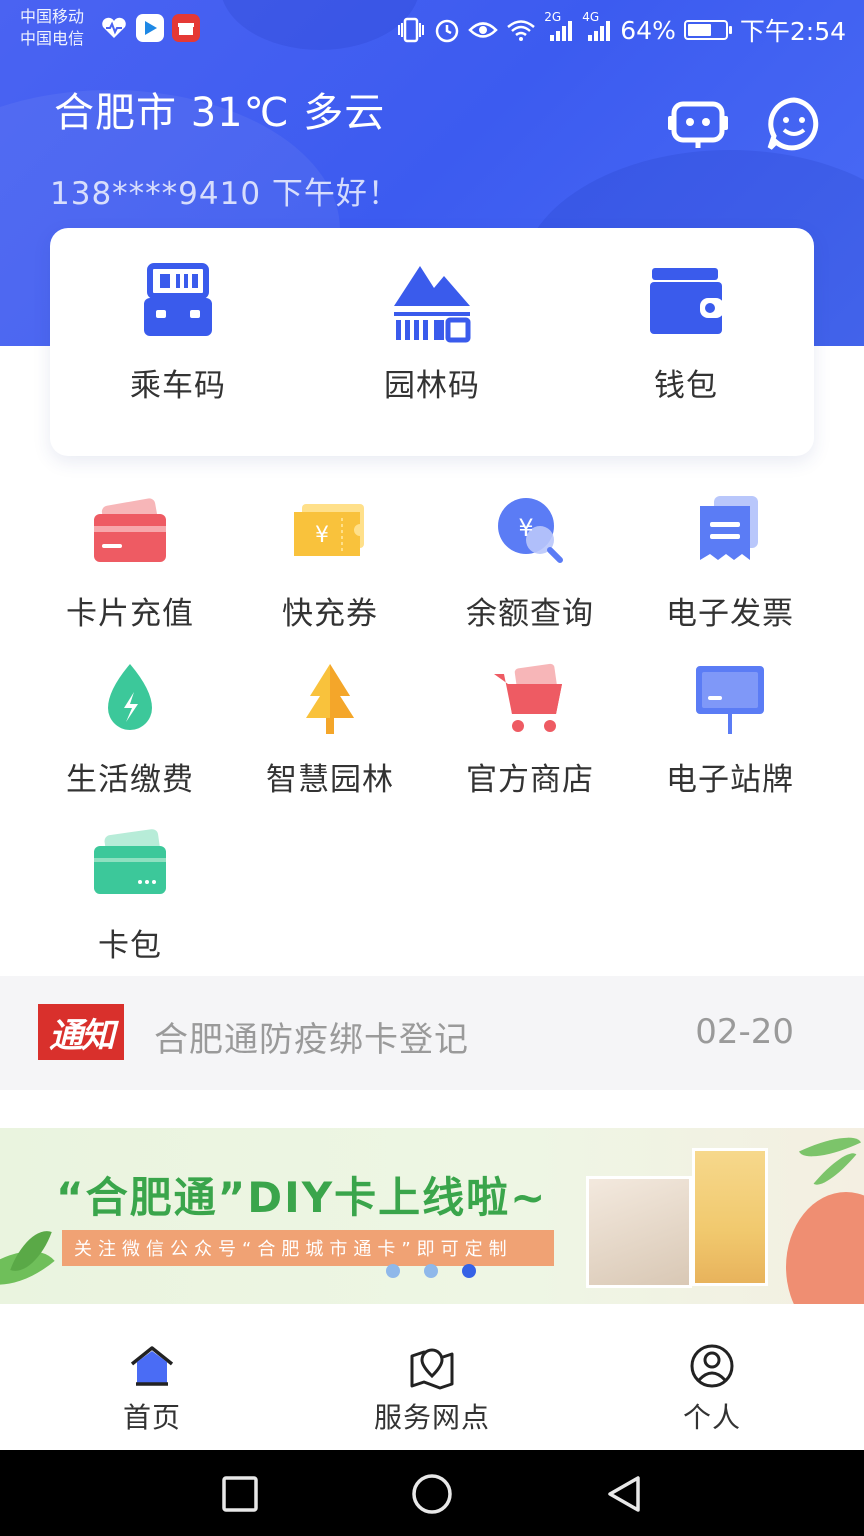 Image resolution: width=864 pixels, height=1536 pixels. What do you see at coordinates (591, 17) in the screenshot?
I see `network-type-2: 4G` at bounding box center [591, 17].